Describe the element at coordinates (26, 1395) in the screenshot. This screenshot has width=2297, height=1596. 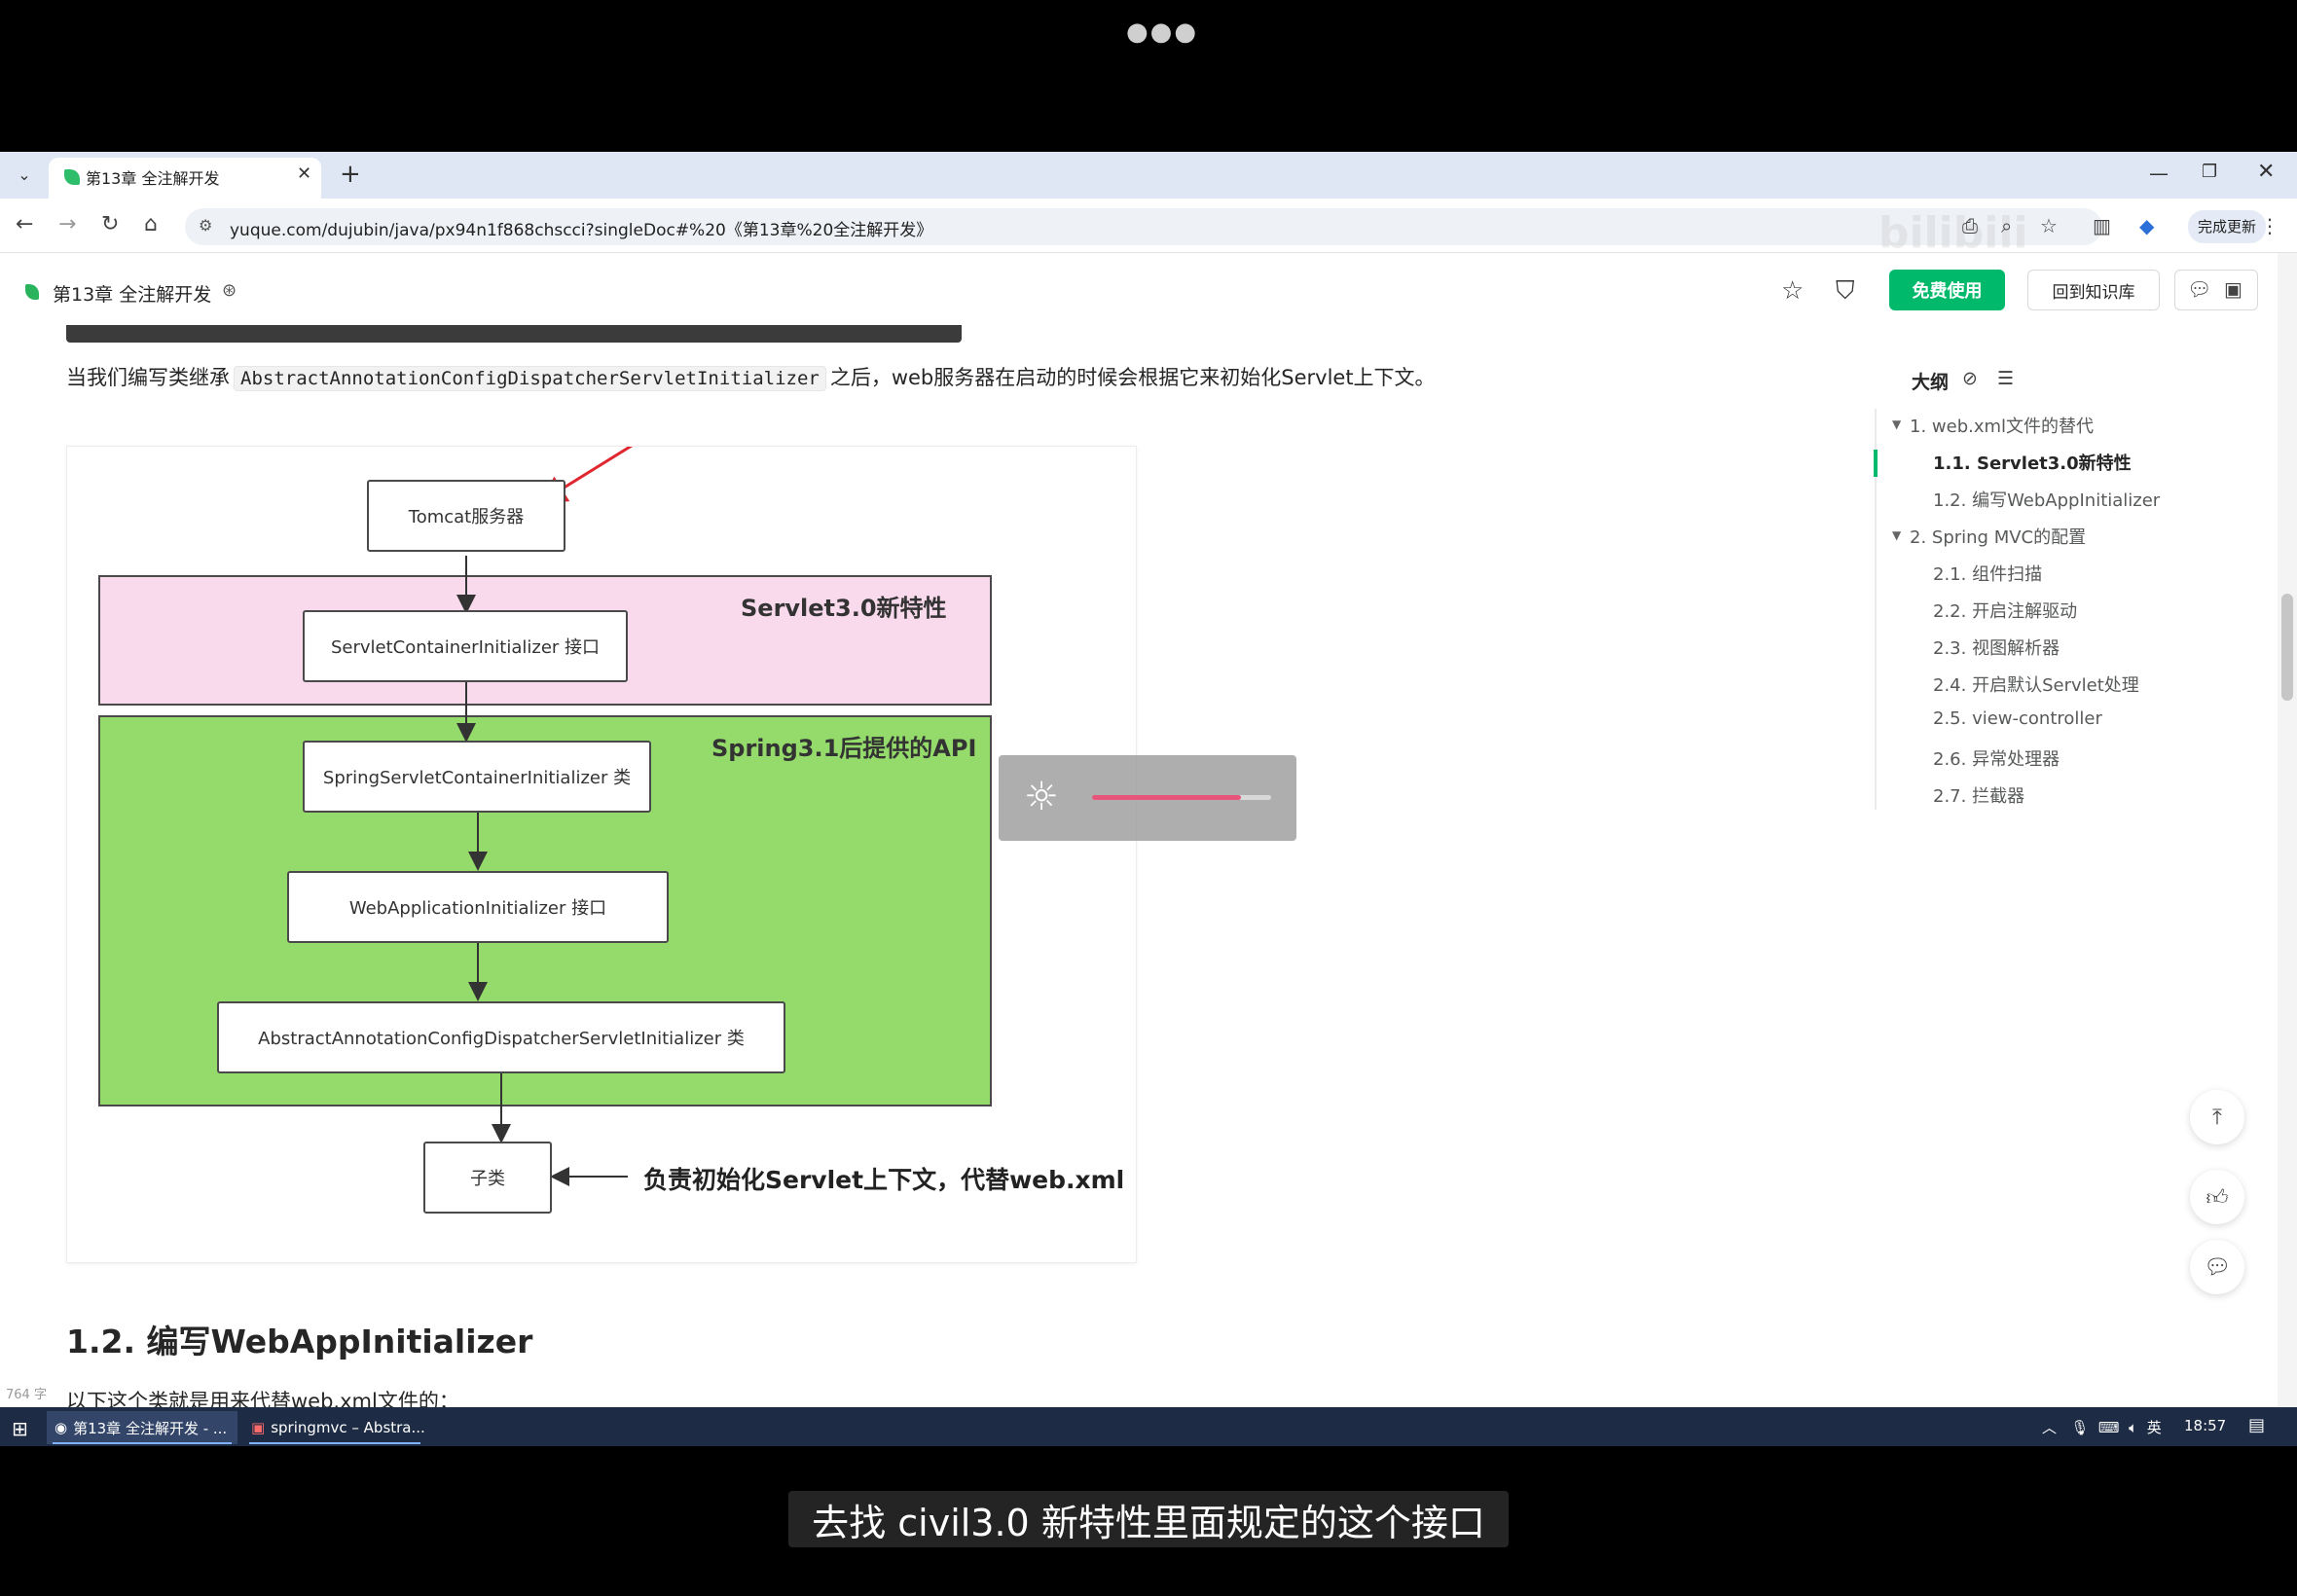
I see `word-count: 764 字` at that location.